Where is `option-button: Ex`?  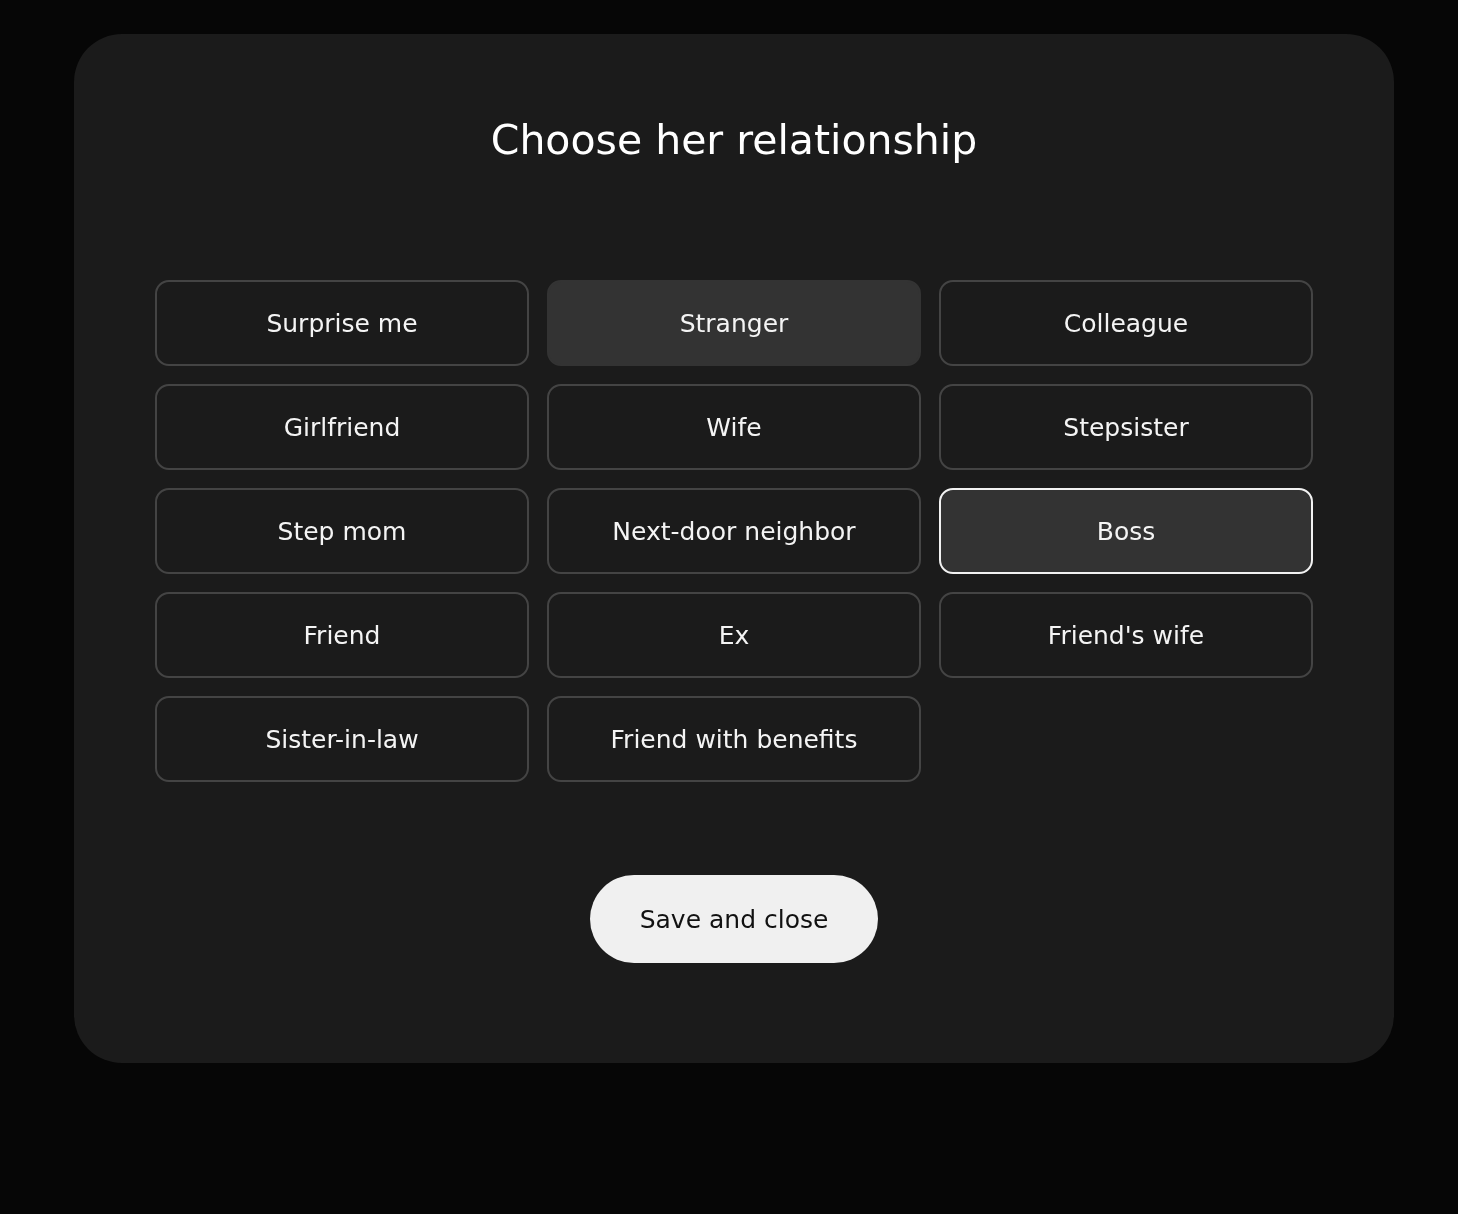
option-button: Ex is located at coordinates (734, 635).